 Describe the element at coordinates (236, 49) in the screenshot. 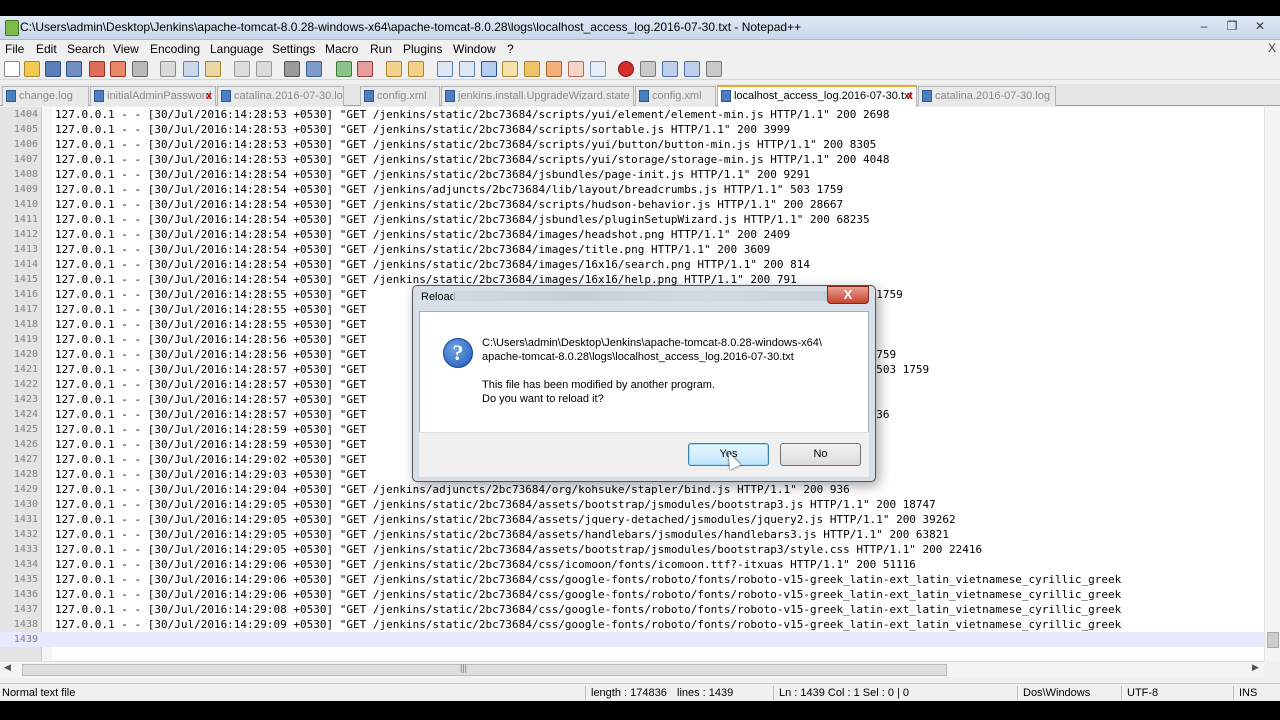

I see `menu-language: Language` at that location.